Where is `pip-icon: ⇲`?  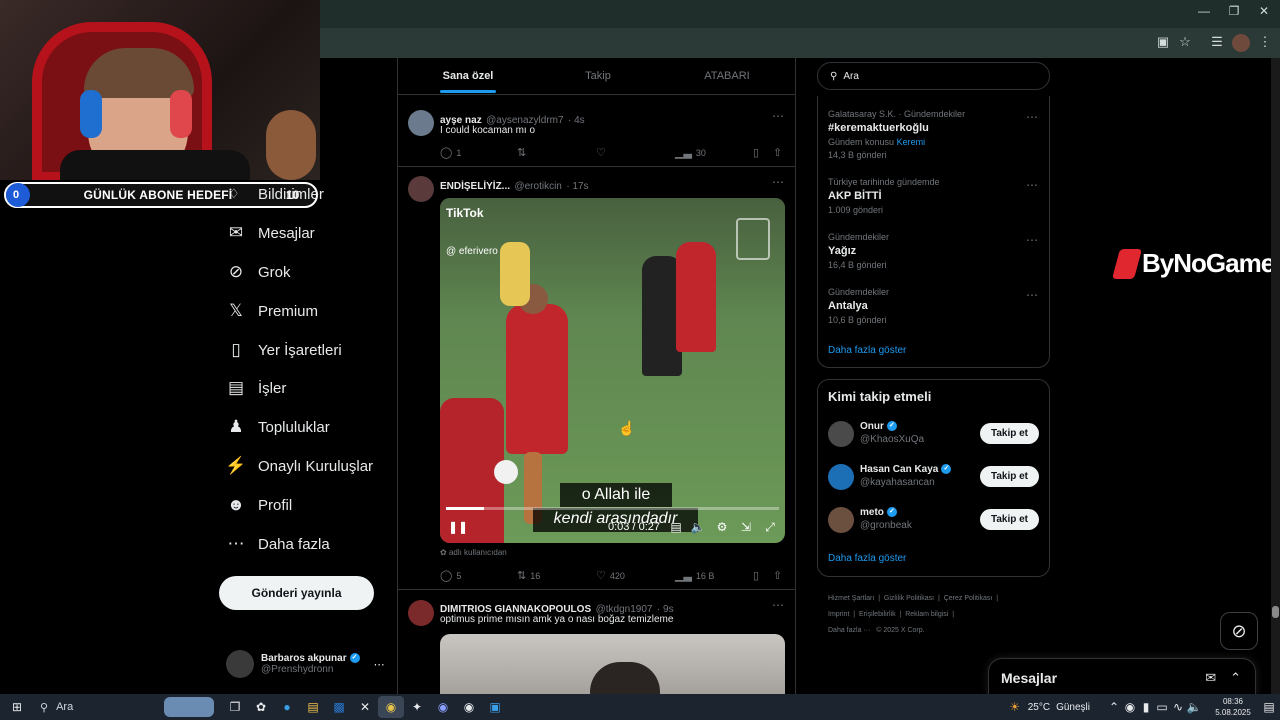
pip-icon: ⇲ is located at coordinates (746, 528).